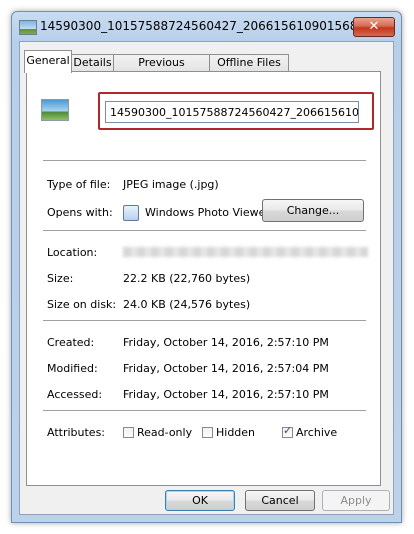 The height and width of the screenshot is (534, 414). Describe the element at coordinates (226, 368) in the screenshot. I see `modified-value: Friday, October 14, 2016, 2:57:04 PM` at that location.